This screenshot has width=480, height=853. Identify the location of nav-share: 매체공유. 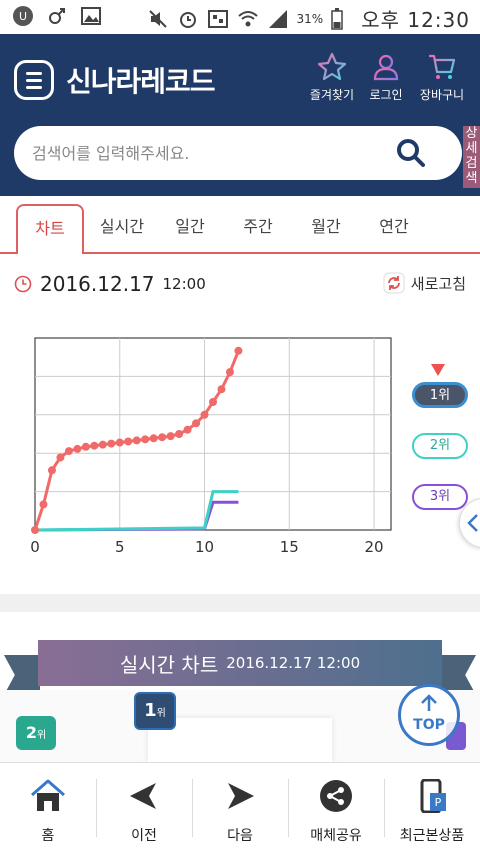
(336, 808).